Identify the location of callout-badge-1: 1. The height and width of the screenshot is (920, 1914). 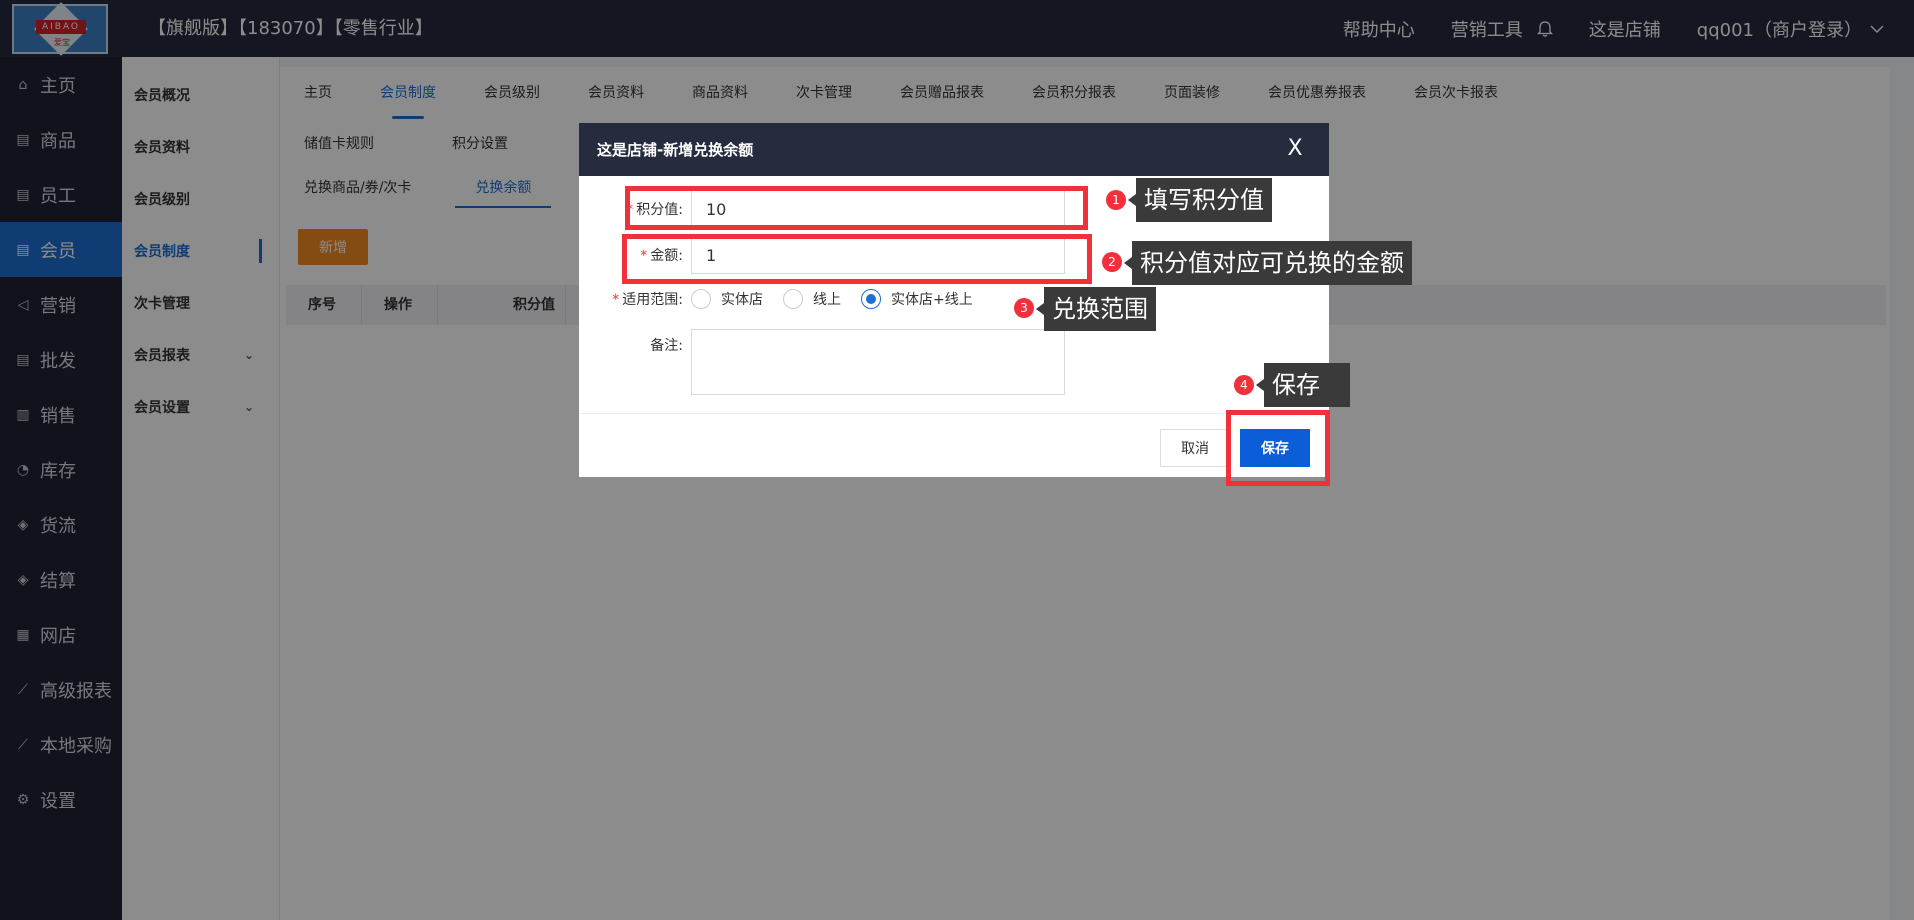
(1116, 200).